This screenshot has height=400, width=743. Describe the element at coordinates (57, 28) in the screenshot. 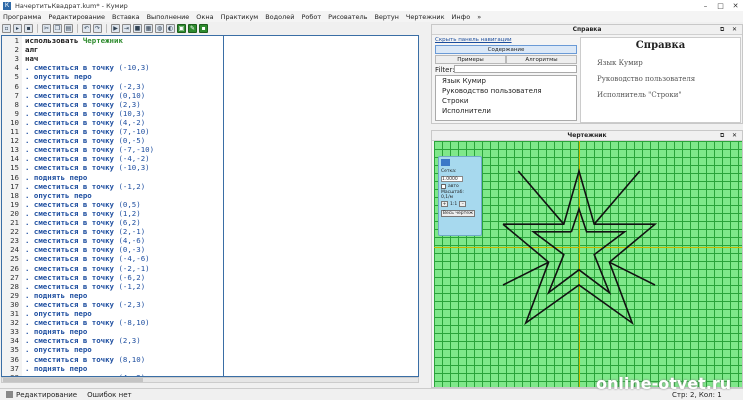

I see `copy-icon: ❐` at that location.